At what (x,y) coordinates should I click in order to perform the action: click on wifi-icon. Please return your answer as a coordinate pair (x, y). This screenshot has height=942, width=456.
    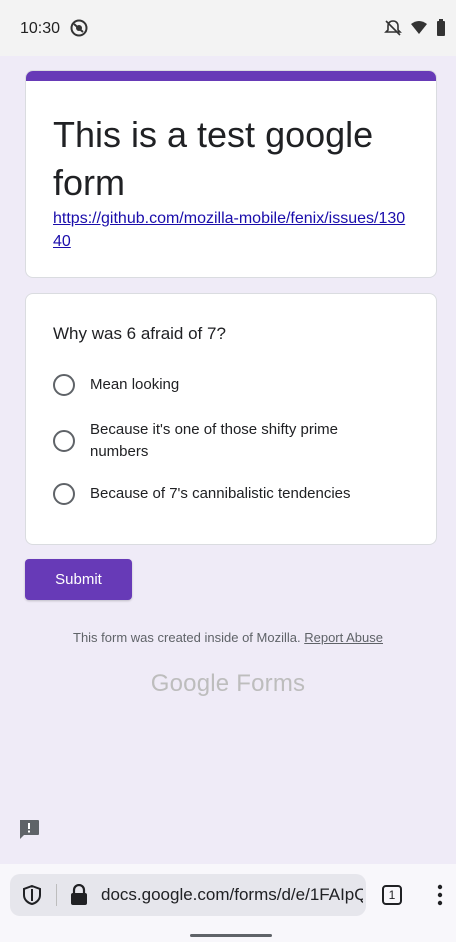
    Looking at the image, I should click on (419, 27).